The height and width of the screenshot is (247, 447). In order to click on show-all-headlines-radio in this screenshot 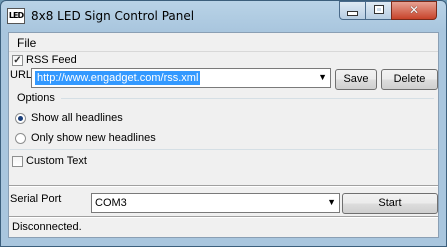, I will do `click(20, 118)`.